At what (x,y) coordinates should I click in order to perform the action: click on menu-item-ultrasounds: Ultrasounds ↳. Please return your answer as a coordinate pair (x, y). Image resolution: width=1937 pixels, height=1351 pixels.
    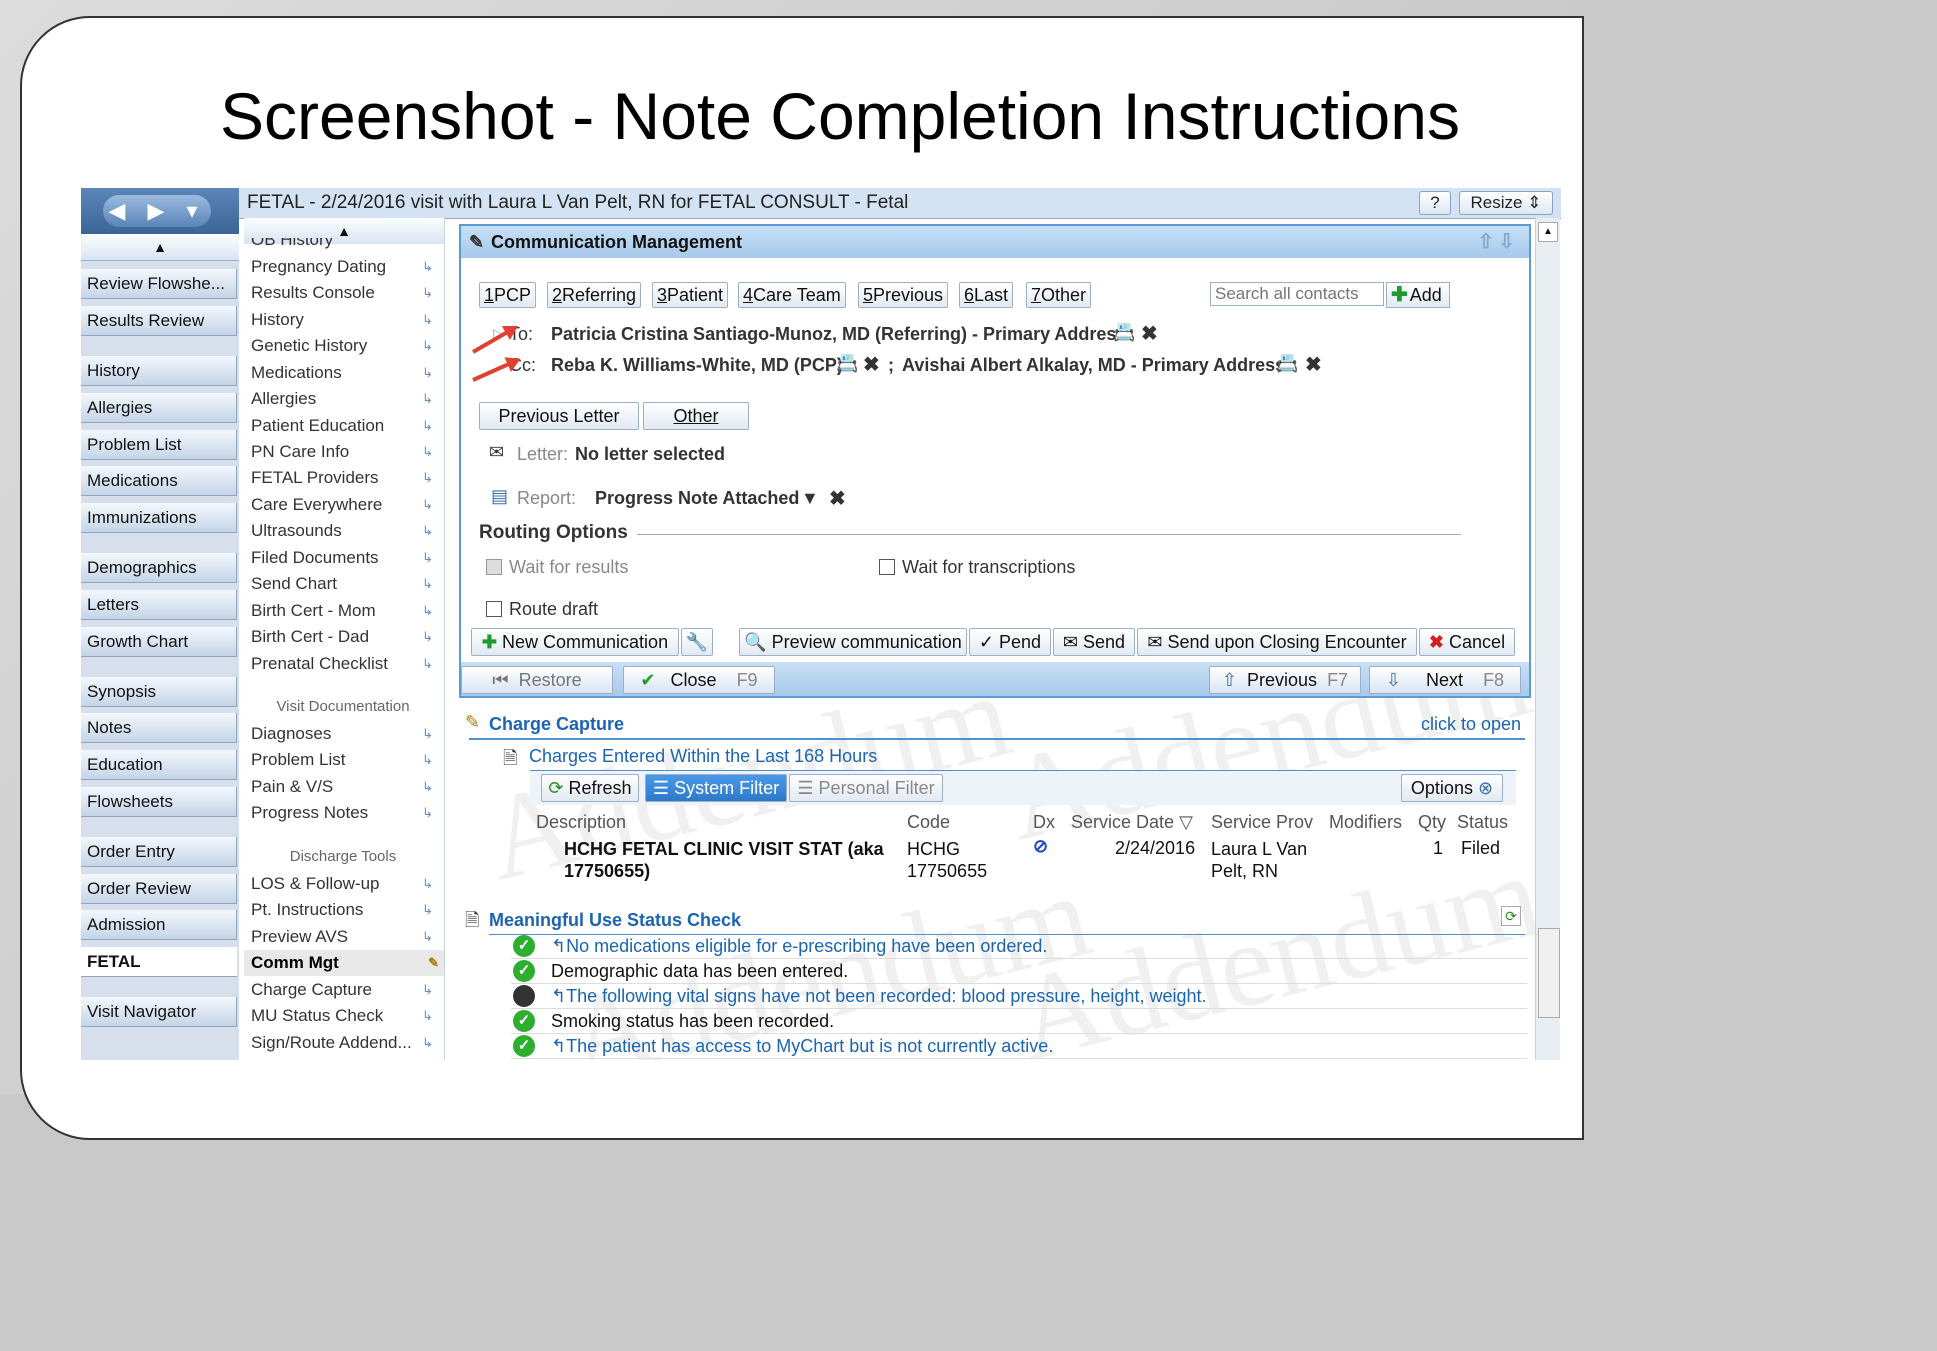
    Looking at the image, I should click on (346, 531).